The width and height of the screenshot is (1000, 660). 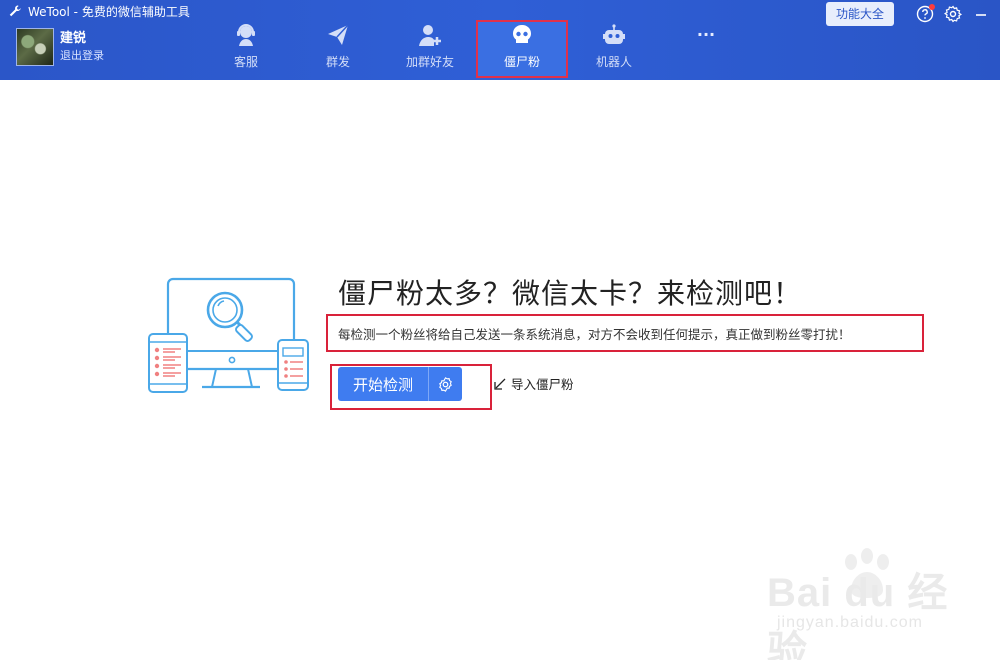 What do you see at coordinates (542, 384) in the screenshot?
I see `import-label: 导入僵尸粉` at bounding box center [542, 384].